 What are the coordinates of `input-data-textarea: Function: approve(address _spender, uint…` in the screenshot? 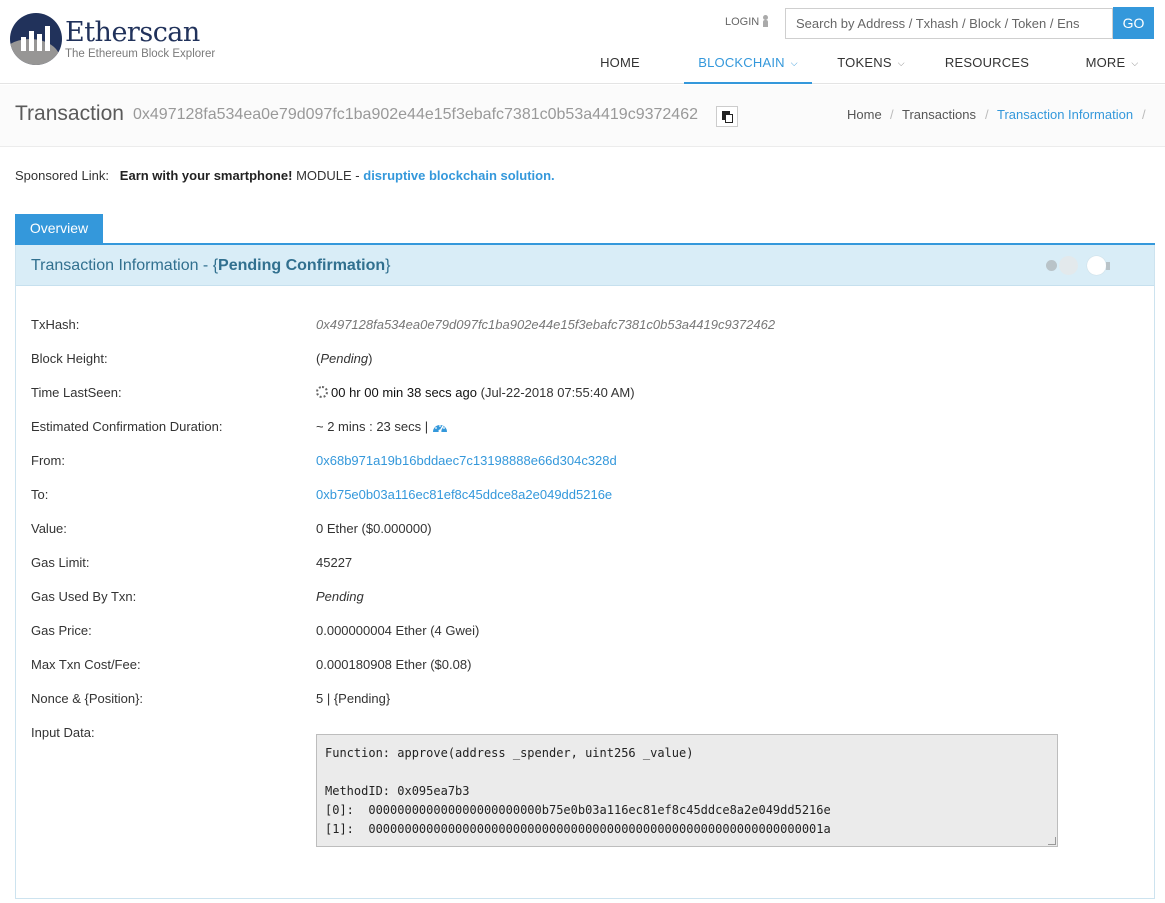 It's located at (687, 790).